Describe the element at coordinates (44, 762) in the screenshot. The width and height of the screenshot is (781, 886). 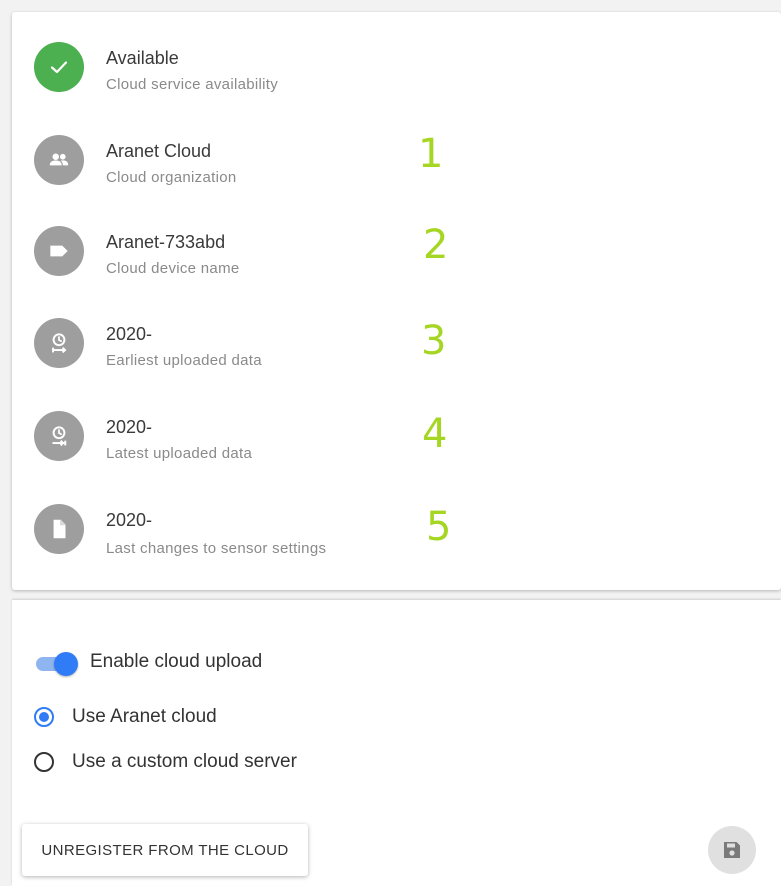
I see `radio-use-custom-server` at that location.